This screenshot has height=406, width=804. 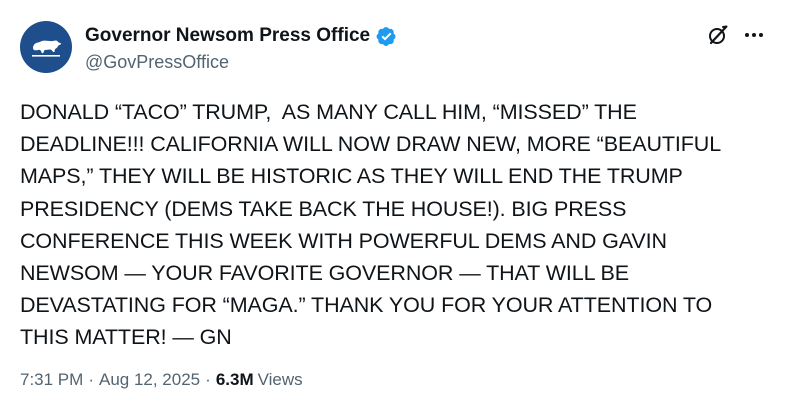 I want to click on tweet-date: Aug 12, 2025, so click(x=149, y=380).